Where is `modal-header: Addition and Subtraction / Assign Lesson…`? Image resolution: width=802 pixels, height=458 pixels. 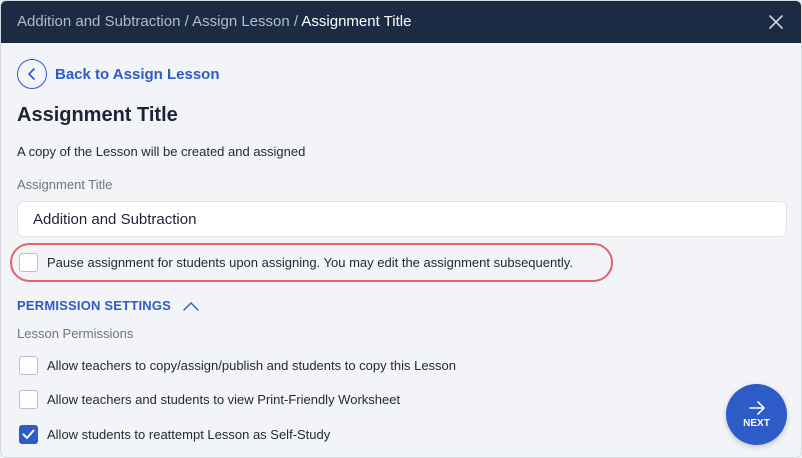 modal-header: Addition and Subtraction / Assign Lesson… is located at coordinates (401, 22).